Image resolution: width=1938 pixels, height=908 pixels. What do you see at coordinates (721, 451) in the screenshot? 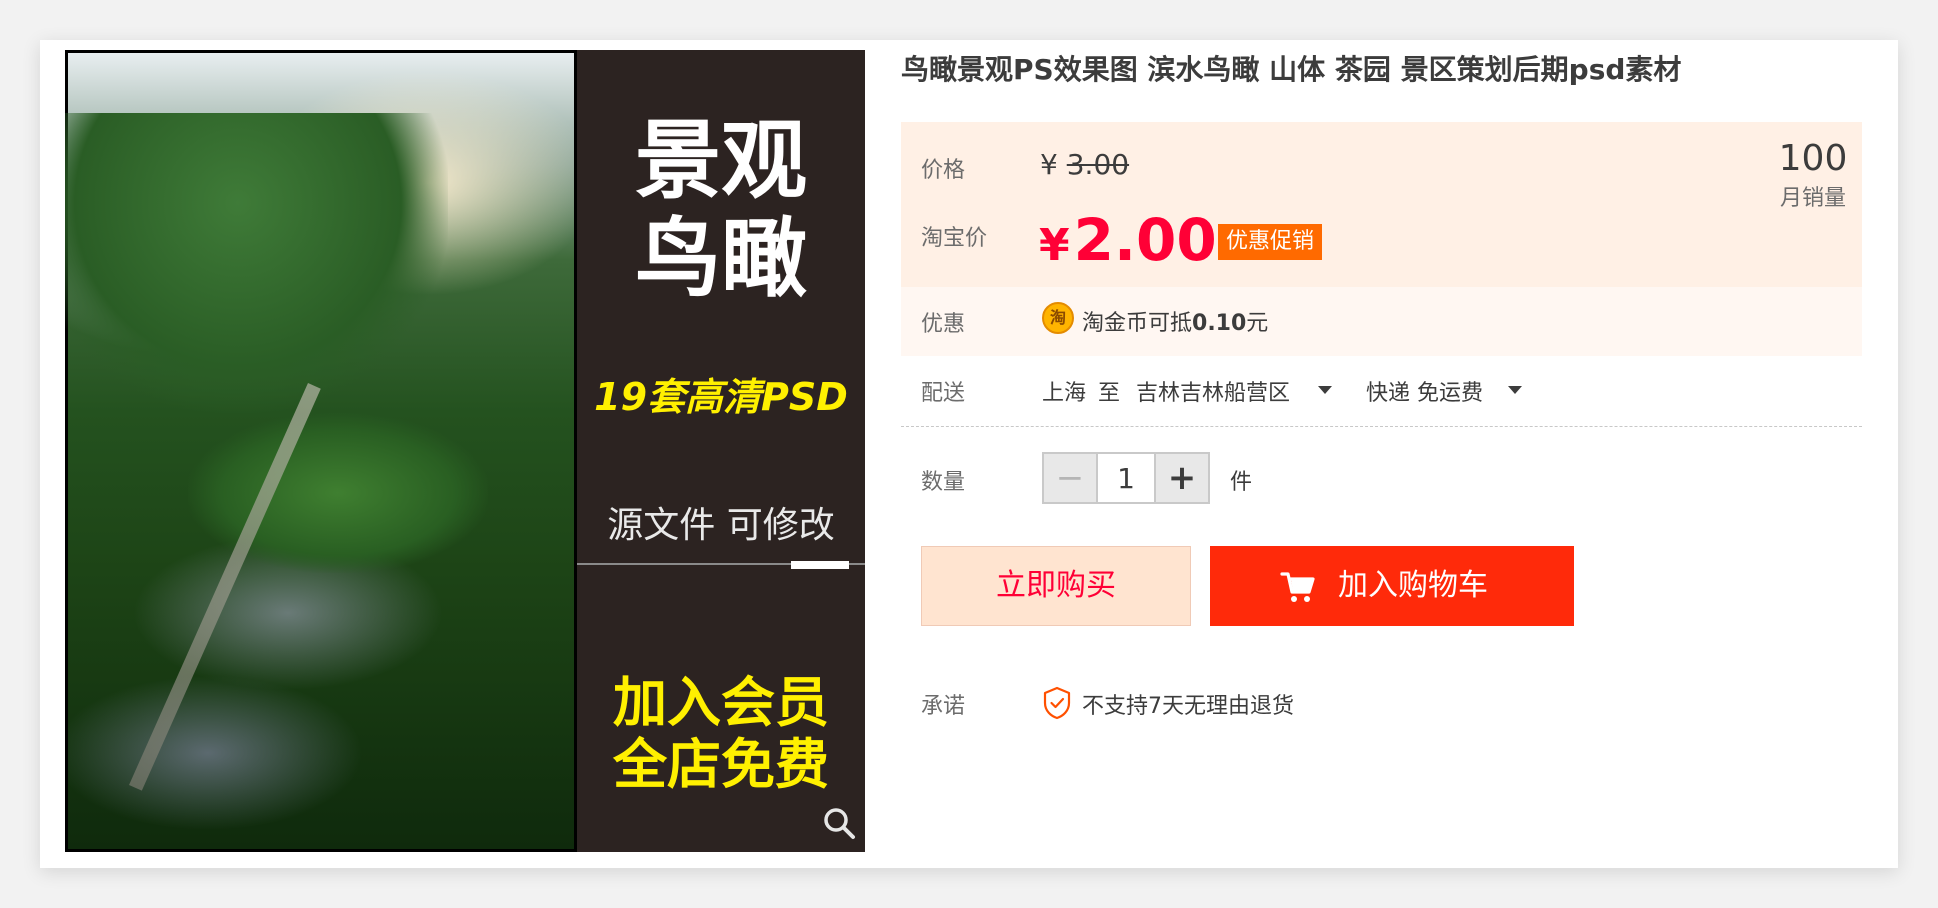
I see `image-banner: 景观 鸟瞰 19套高清PSD 源文件 可修改 加入会员 全店免费` at bounding box center [721, 451].